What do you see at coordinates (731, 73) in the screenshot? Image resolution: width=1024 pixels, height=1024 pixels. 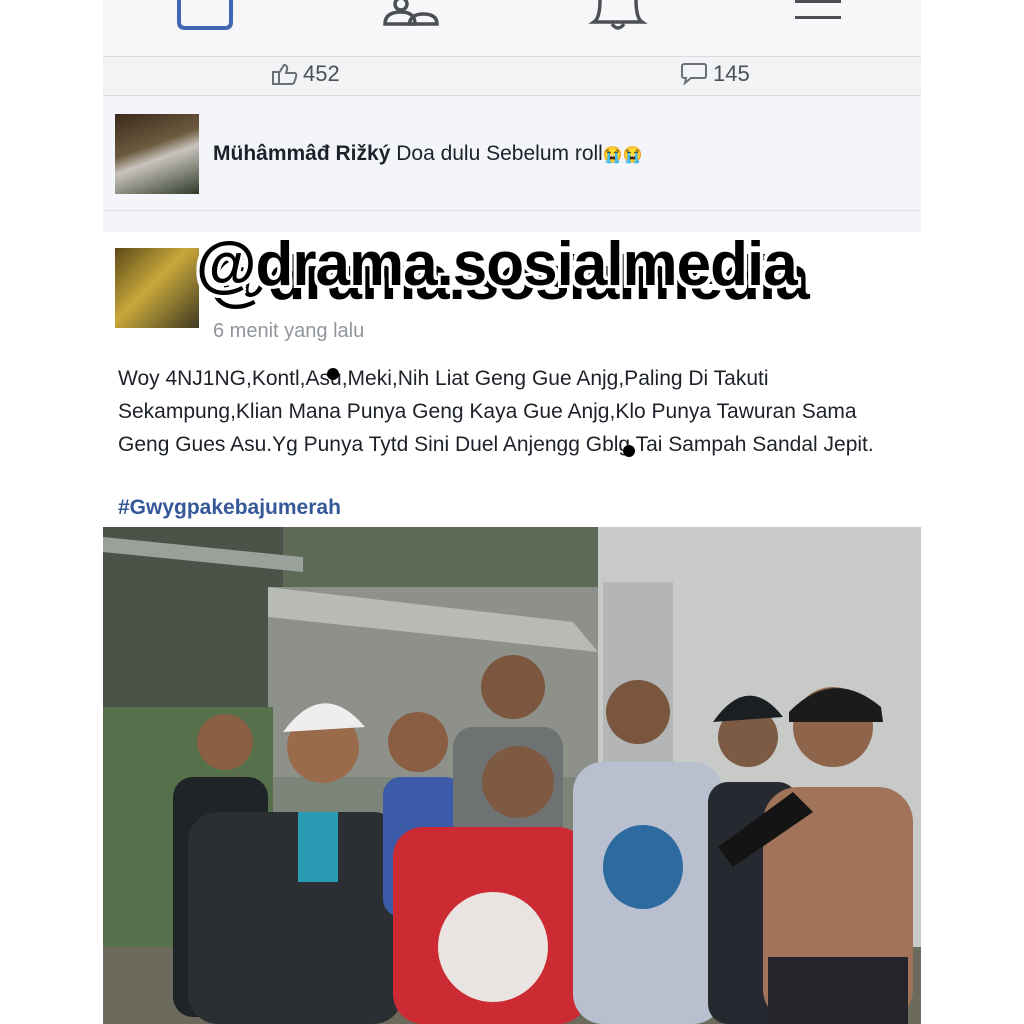 I see `comments-count-text: 145` at bounding box center [731, 73].